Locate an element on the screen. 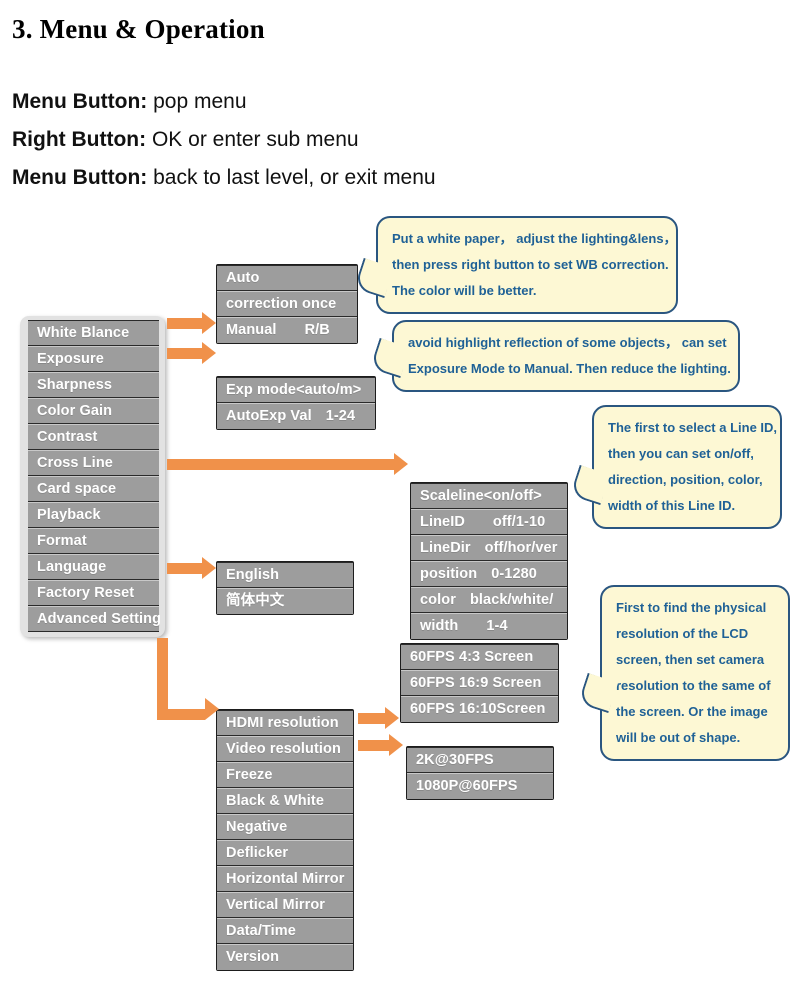  submenu-item-value: off/1-10 is located at coordinates (519, 522).